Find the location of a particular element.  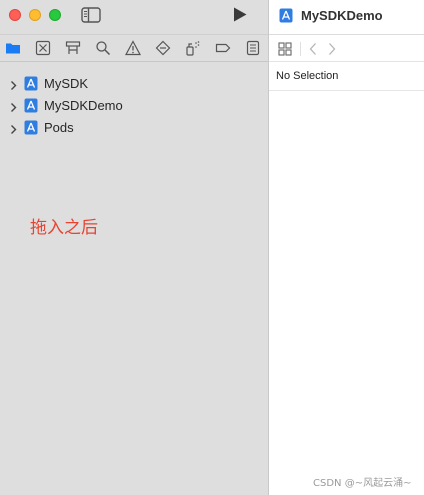

editor-title: MySDKDemo is located at coordinates (342, 15).